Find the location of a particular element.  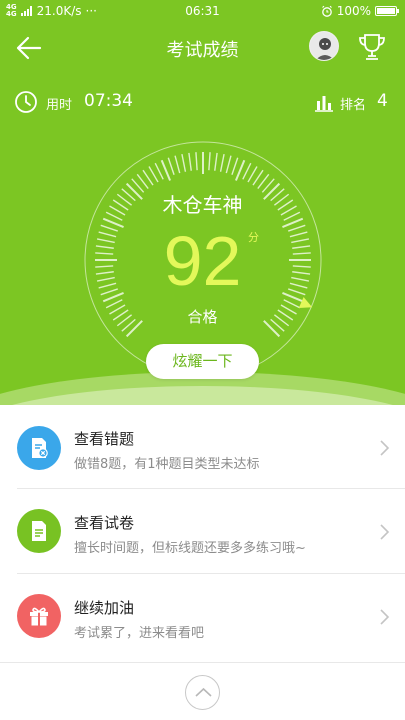

exam-stats: 用时 07:34 排名 4 is located at coordinates (202, 102).